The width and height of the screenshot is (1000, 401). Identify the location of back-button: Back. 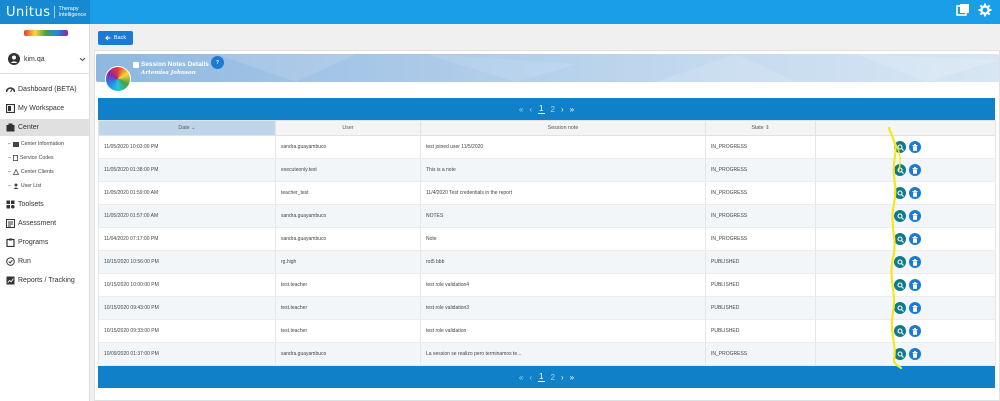
(115, 38).